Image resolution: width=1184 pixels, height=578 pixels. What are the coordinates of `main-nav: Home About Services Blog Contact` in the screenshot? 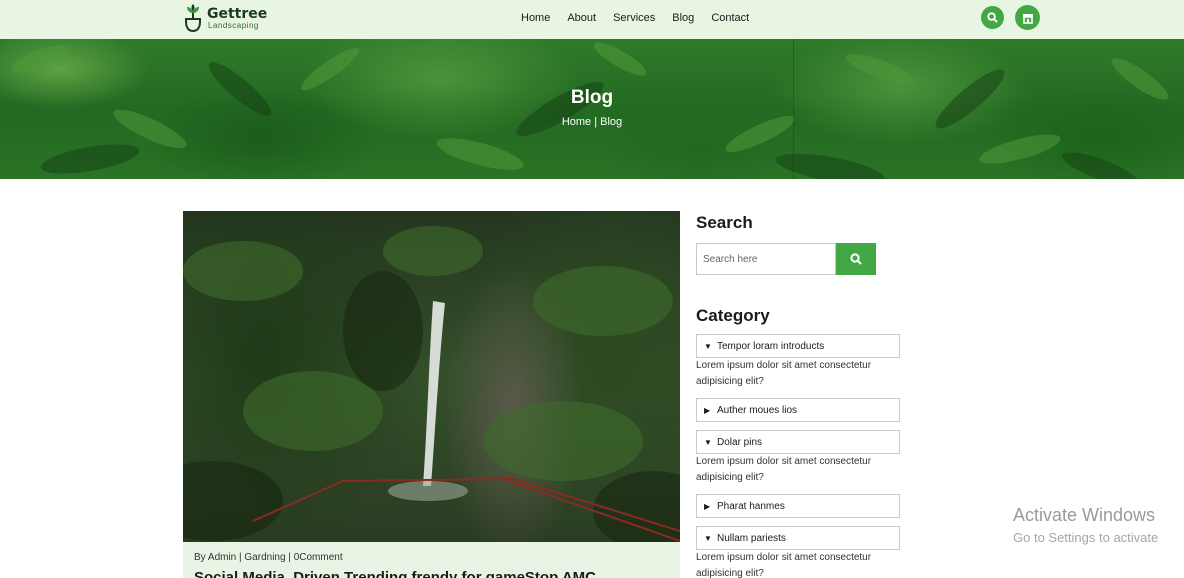 It's located at (643, 18).